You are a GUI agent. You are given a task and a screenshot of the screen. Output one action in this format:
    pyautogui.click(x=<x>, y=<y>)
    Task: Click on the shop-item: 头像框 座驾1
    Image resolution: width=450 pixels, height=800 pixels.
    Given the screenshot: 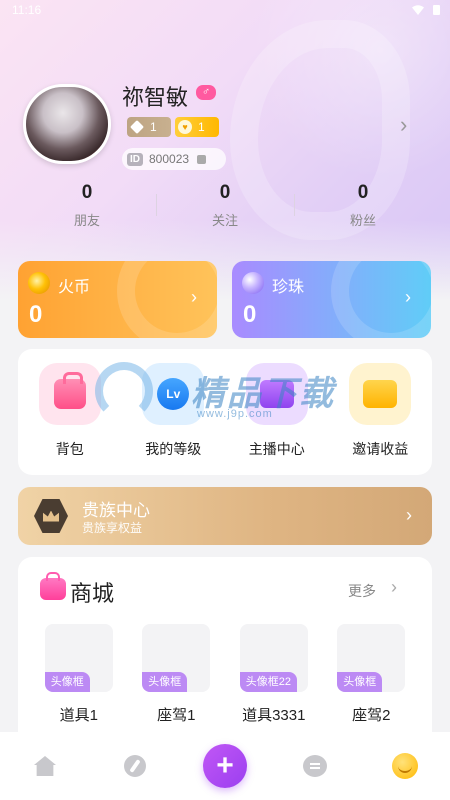 What is the action you would take?
    pyautogui.click(x=176, y=674)
    